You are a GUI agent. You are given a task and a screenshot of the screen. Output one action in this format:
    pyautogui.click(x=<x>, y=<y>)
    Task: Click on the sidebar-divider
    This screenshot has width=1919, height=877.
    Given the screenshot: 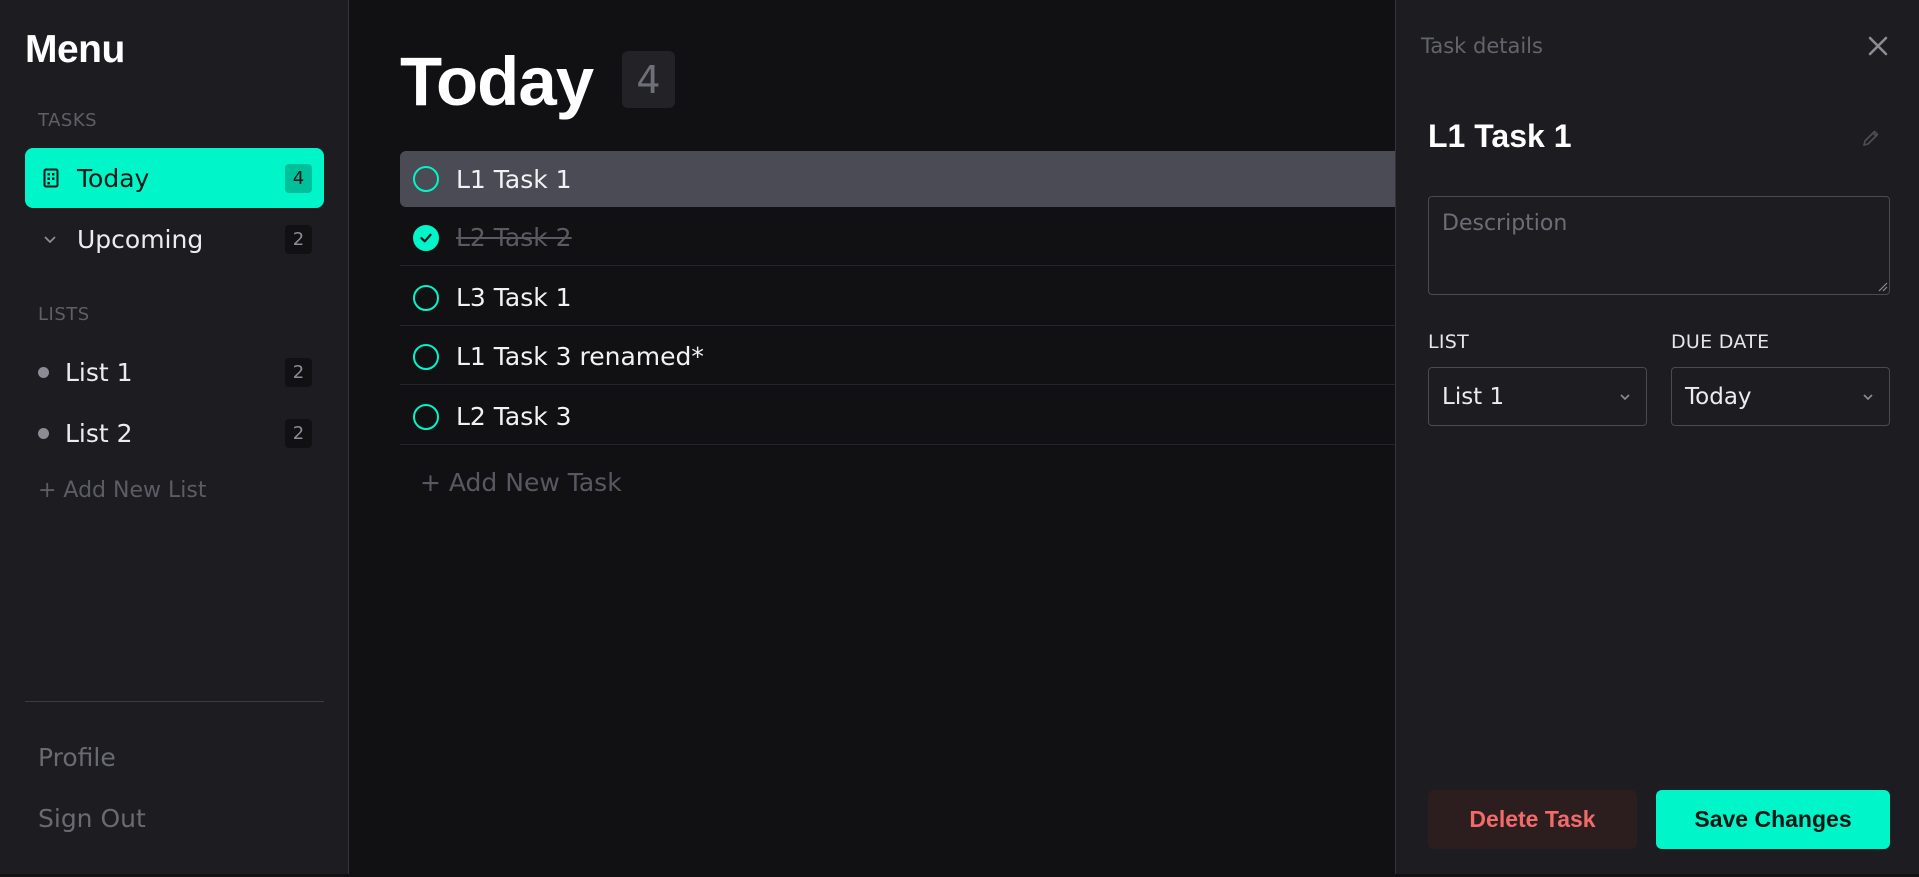 What is the action you would take?
    pyautogui.click(x=174, y=701)
    